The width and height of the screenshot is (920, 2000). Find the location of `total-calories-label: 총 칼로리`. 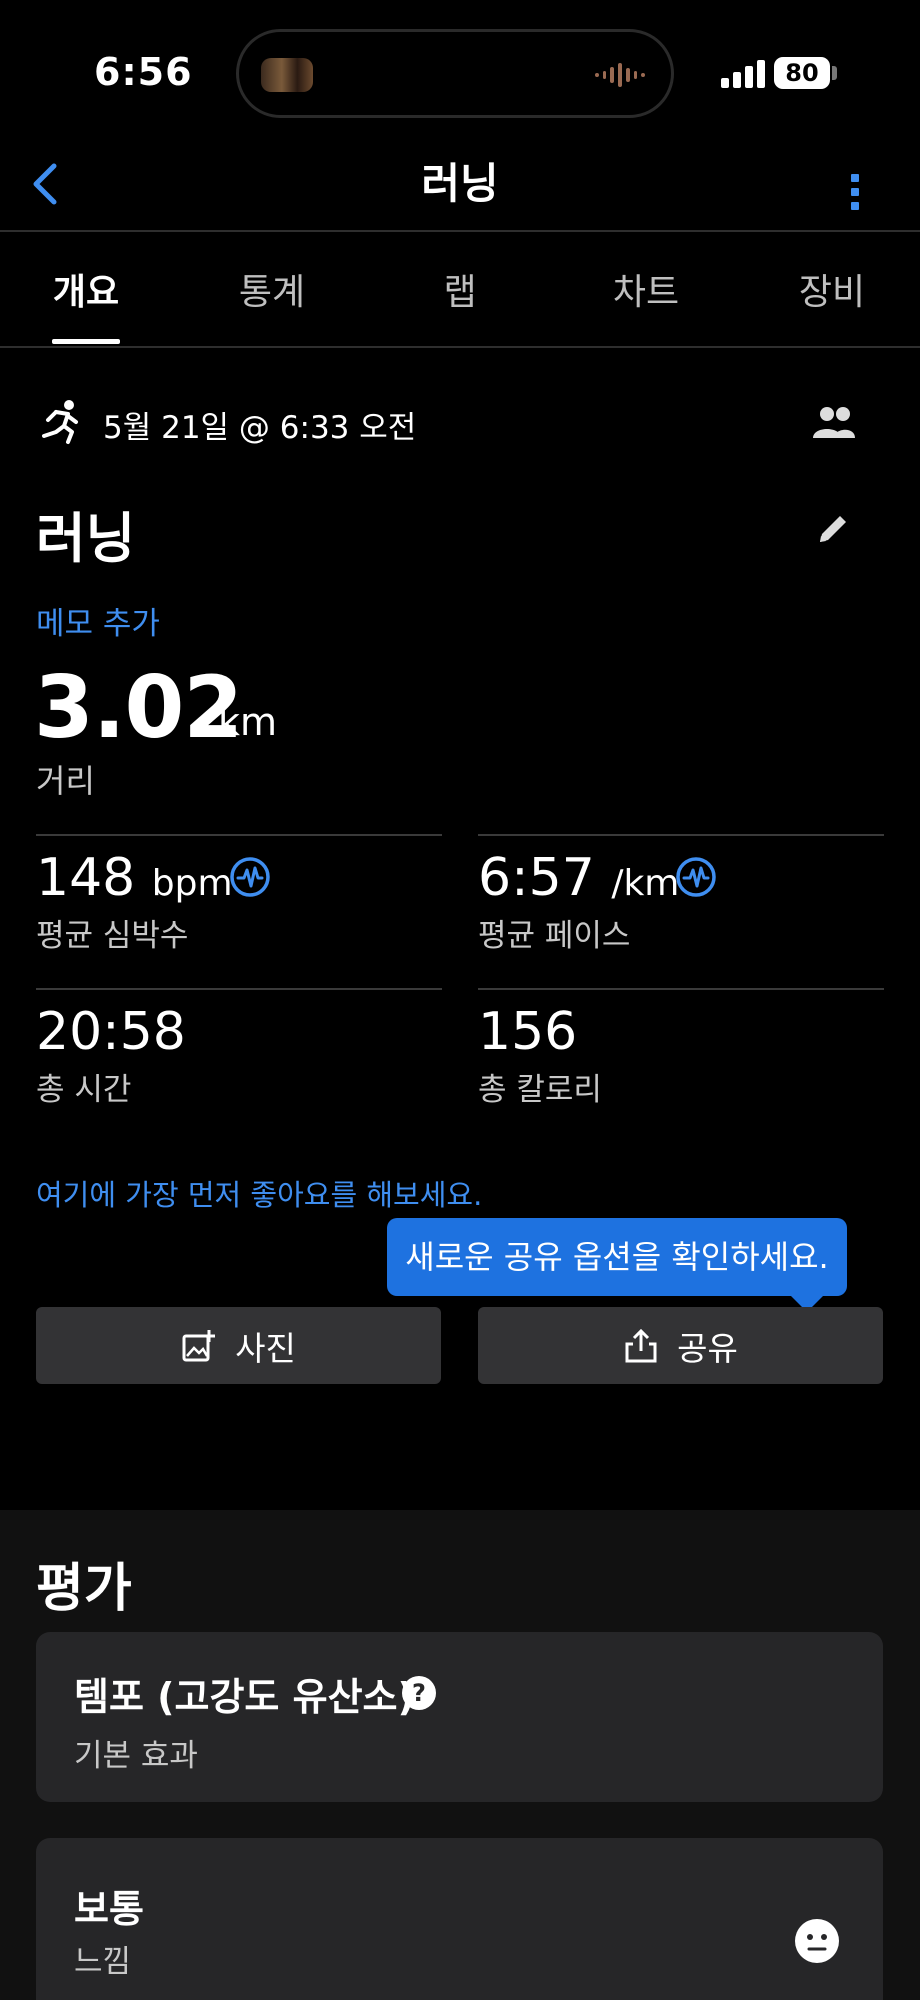

total-calories-label: 총 칼로리 is located at coordinates (540, 1090).